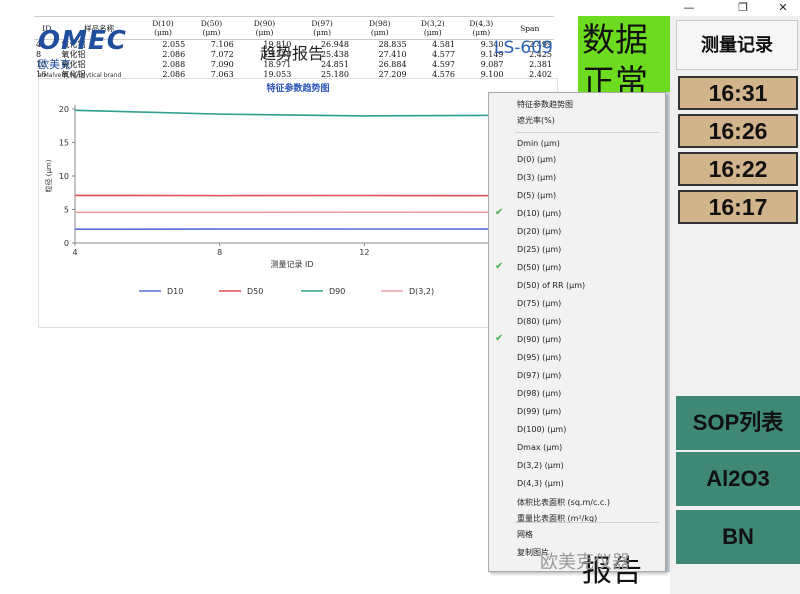 The image size is (800, 594). What do you see at coordinates (738, 169) in the screenshot?
I see `record-item: 16:22` at bounding box center [738, 169].